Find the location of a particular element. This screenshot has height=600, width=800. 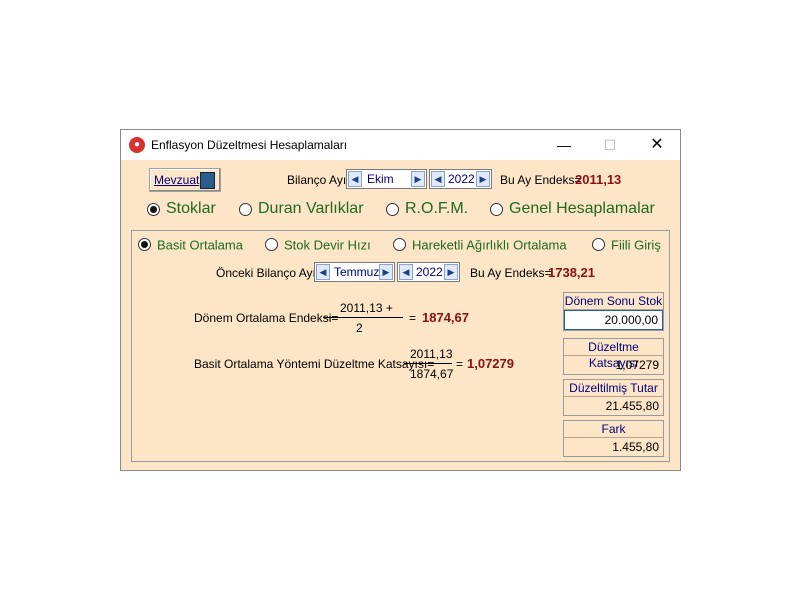

subtab-stok-devir-hizi: Stok Devir Hızı is located at coordinates (318, 244).